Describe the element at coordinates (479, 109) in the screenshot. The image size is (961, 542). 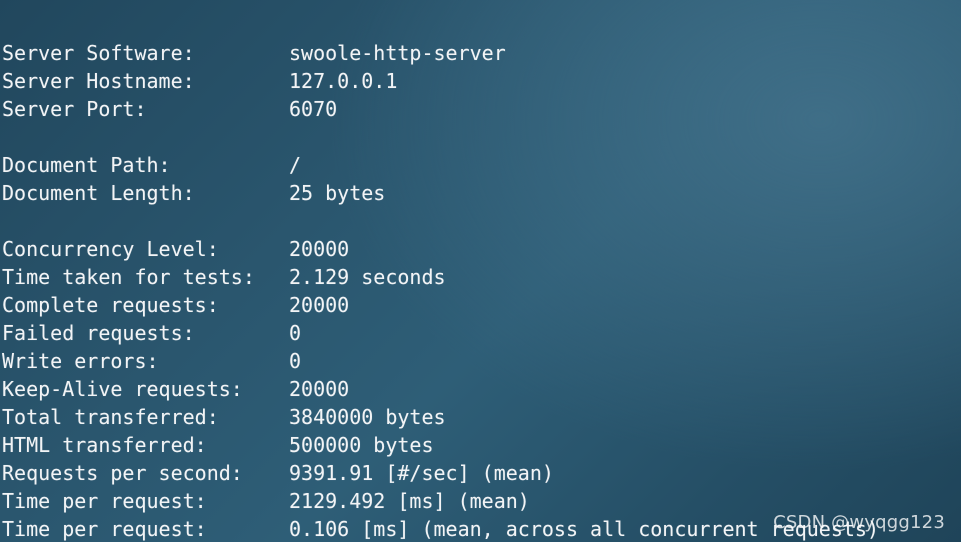
I see `server-port-row: Server Port: 6070` at that location.